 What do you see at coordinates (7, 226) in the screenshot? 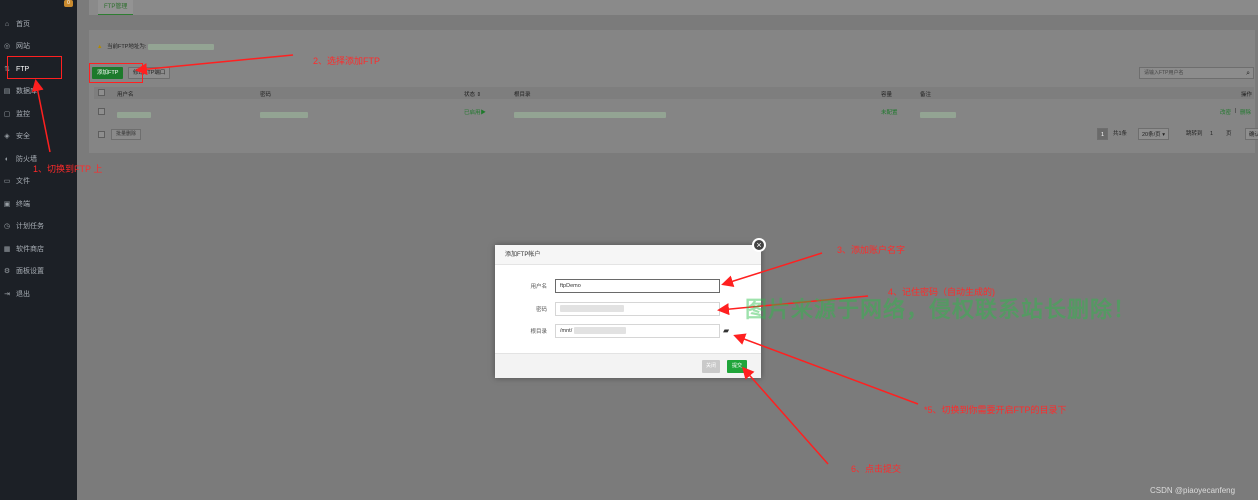
I see `clock-icon: ◷` at bounding box center [7, 226].